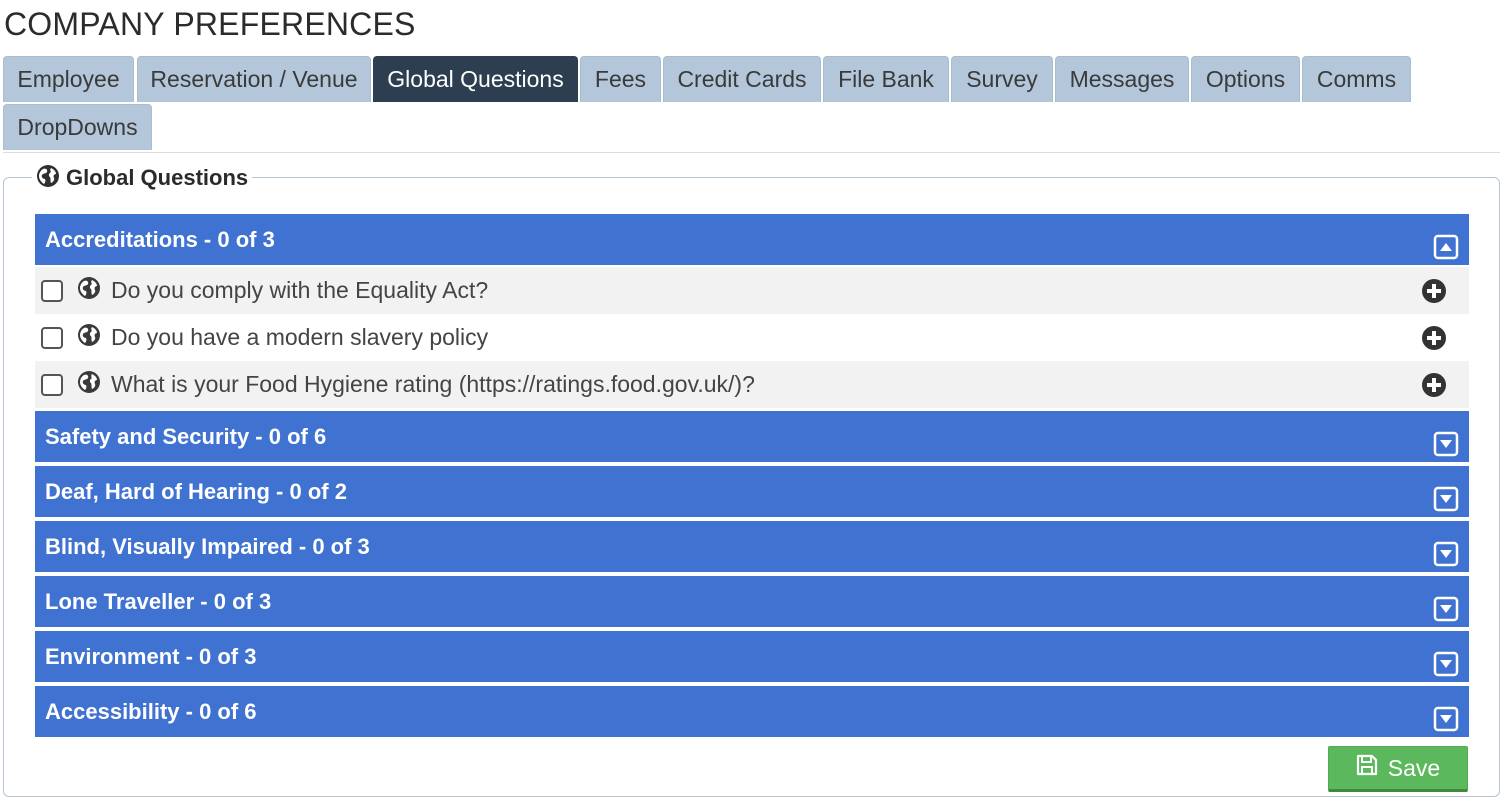 Image resolution: width=1501 pixels, height=809 pixels. I want to click on section-title: Blind, Visually Impaired - 0 of 3, so click(207, 546).